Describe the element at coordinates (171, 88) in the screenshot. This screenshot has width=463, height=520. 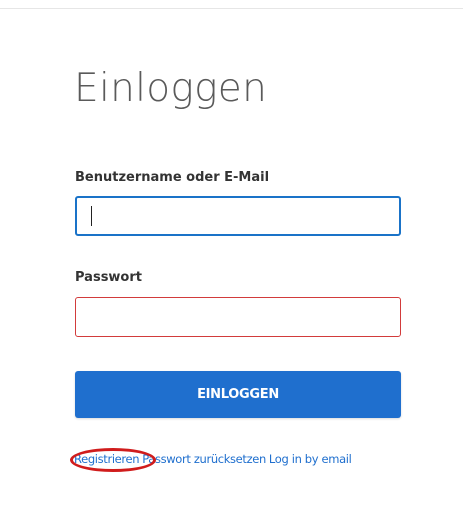
I see `page-title: Einloggen` at that location.